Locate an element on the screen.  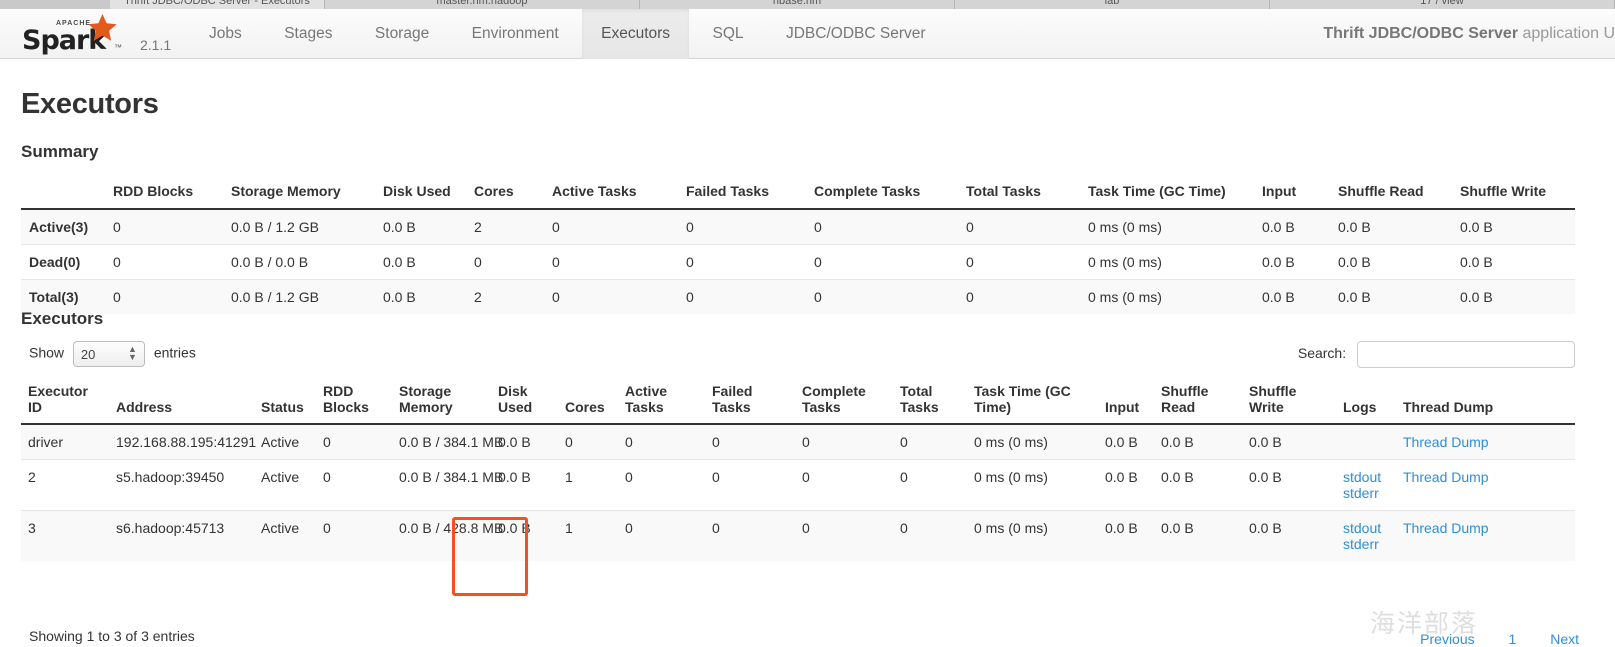
summary-cell-total-tasks: 0 is located at coordinates (1019, 262).